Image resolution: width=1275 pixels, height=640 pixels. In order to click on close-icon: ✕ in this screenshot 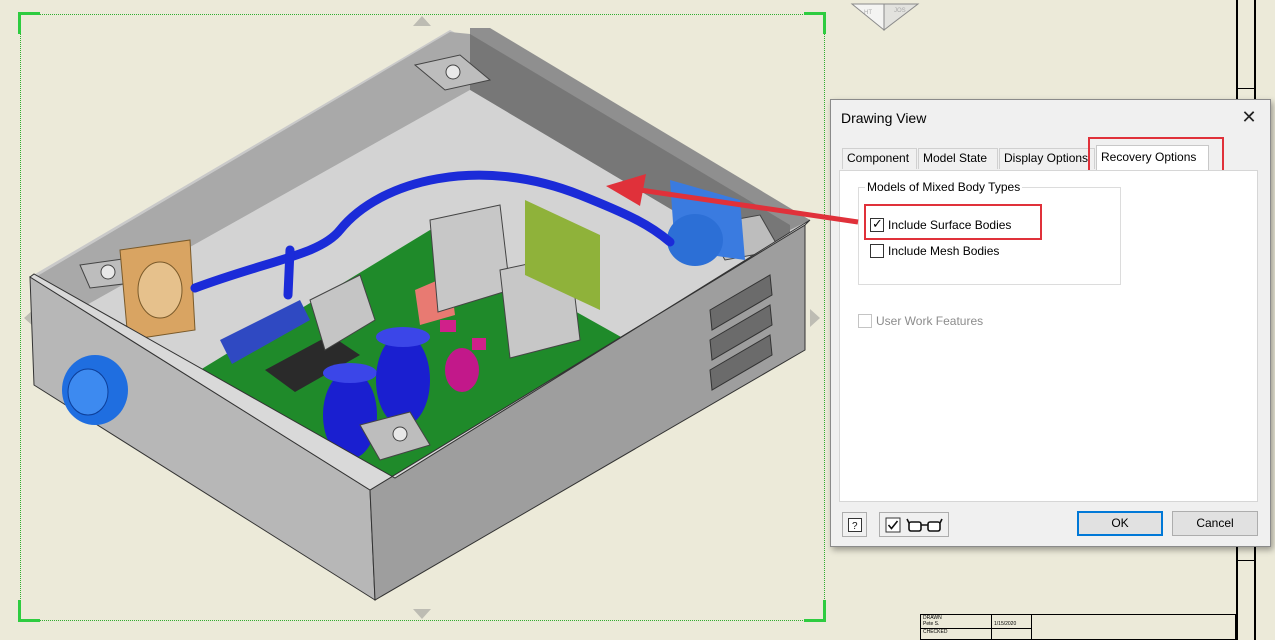, I will do `click(1249, 118)`.